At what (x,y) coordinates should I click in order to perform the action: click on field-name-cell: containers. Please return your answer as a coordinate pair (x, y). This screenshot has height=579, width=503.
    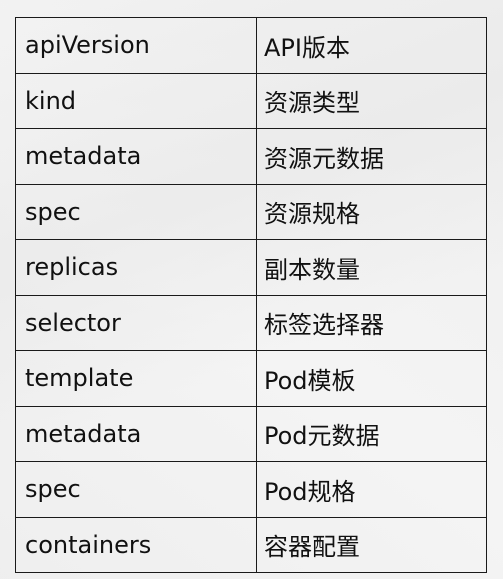
    Looking at the image, I should click on (136, 544).